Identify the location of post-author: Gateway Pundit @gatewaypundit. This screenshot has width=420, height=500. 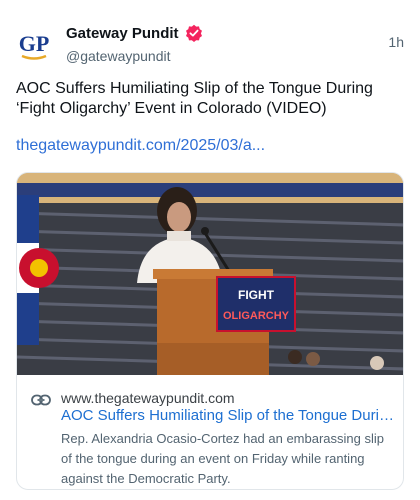
(134, 44).